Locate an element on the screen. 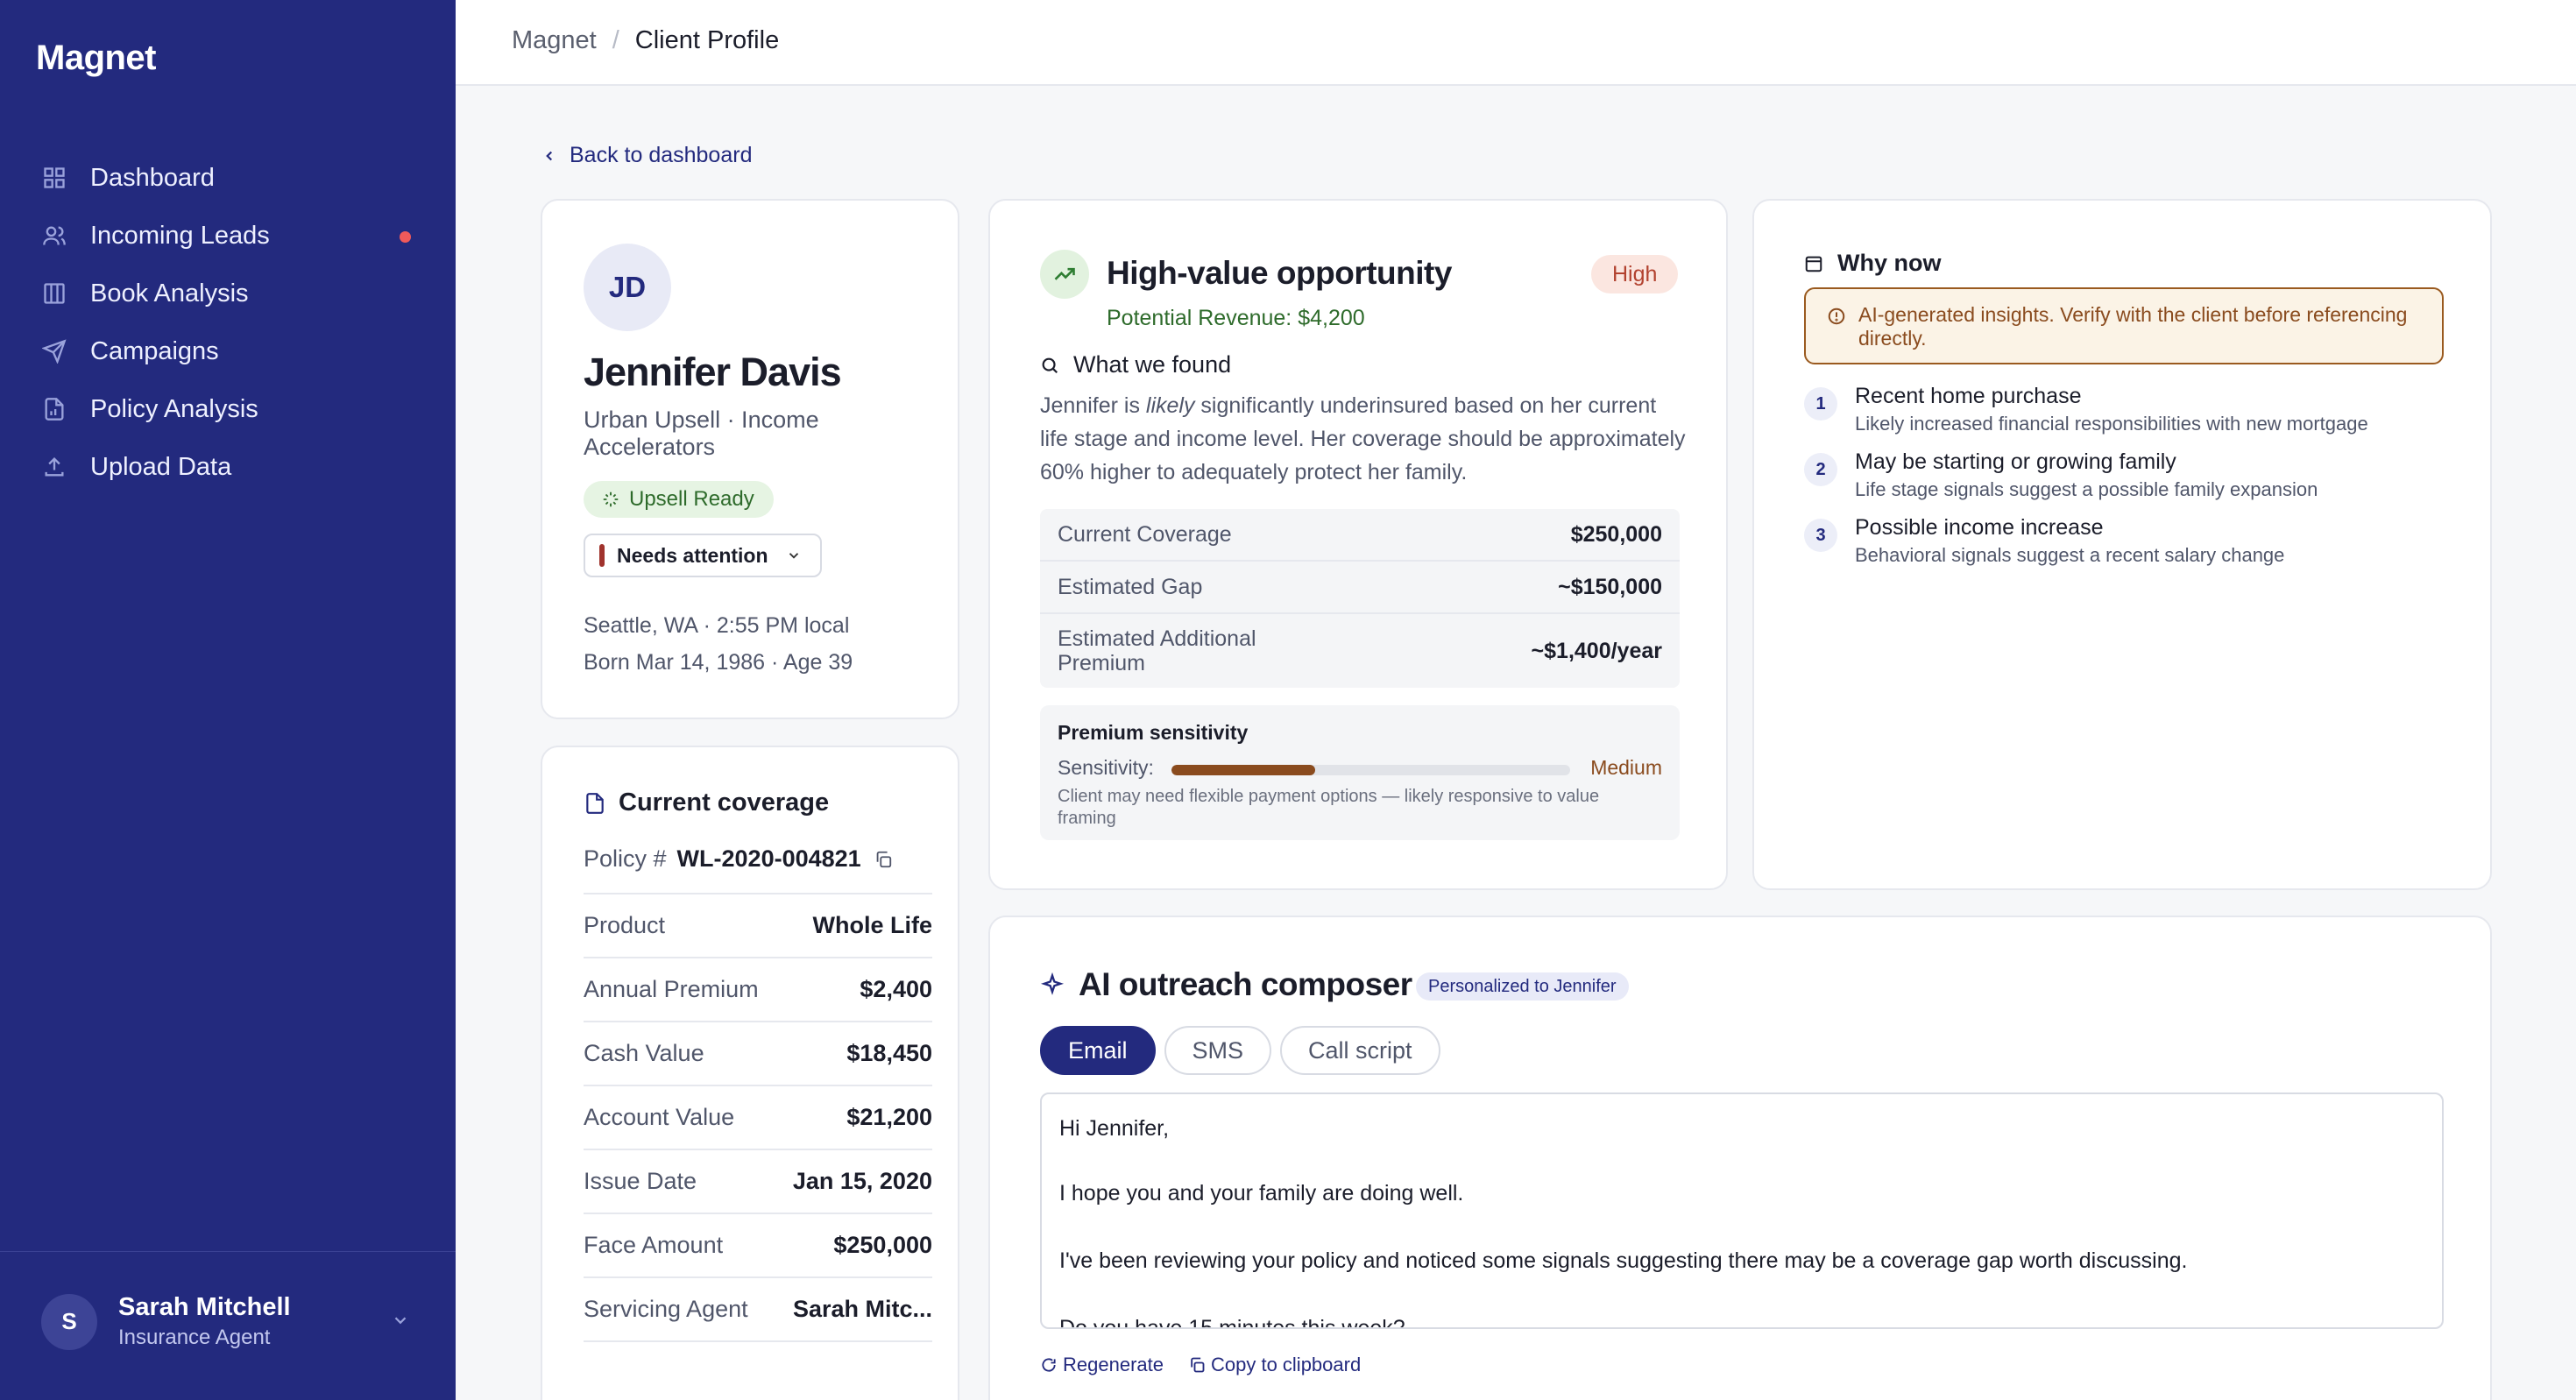  regenerate-button: Regenerate is located at coordinates (1102, 1365).